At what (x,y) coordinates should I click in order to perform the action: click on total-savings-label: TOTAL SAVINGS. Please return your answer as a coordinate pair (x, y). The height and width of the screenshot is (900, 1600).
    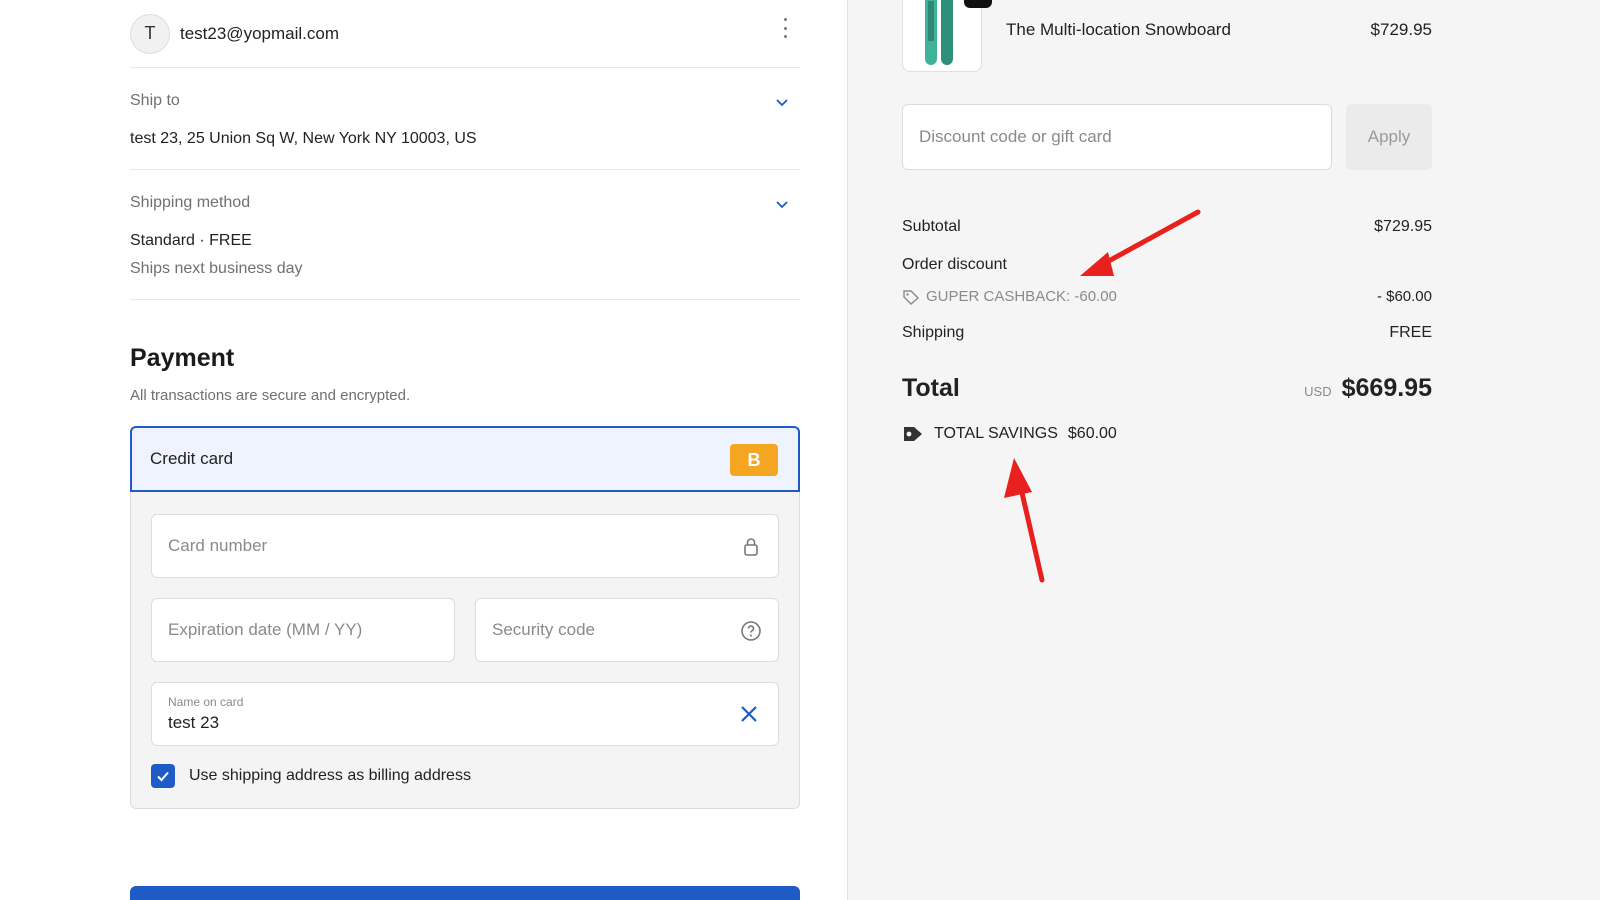
    Looking at the image, I should click on (996, 433).